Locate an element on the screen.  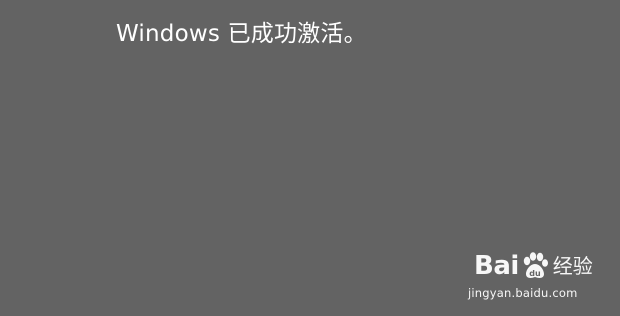
watermark-brand-text: Bai is located at coordinates (496, 266).